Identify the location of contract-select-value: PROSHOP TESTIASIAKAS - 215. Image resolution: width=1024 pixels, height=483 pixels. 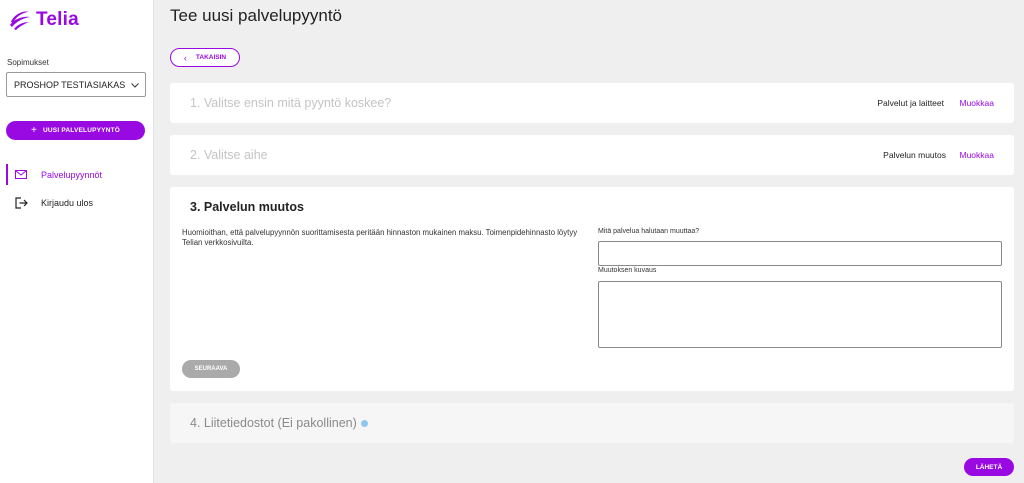
(71, 84).